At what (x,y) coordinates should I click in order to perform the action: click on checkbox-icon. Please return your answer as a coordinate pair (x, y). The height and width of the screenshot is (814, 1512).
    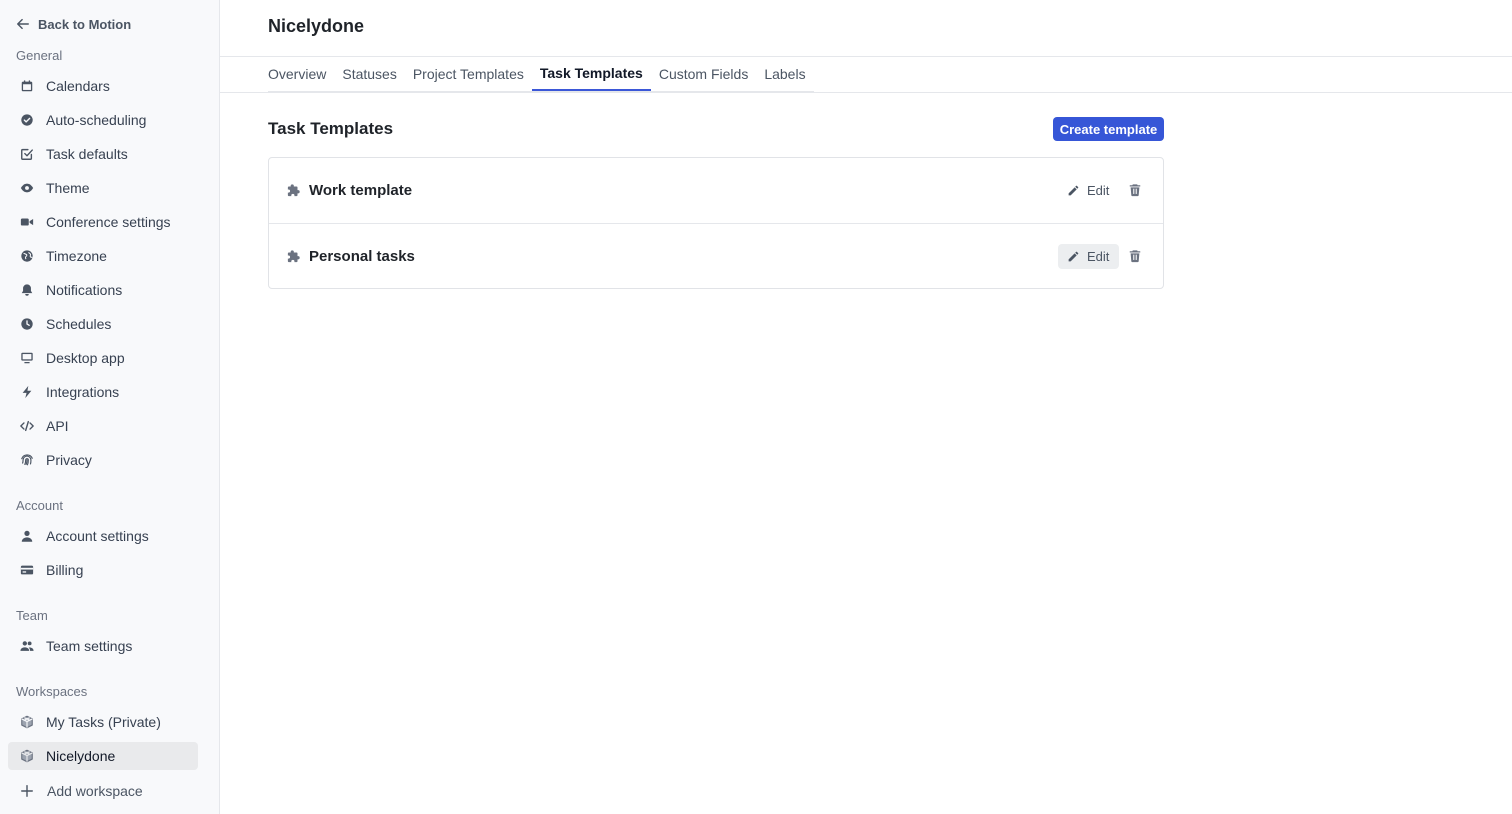
    Looking at the image, I should click on (27, 154).